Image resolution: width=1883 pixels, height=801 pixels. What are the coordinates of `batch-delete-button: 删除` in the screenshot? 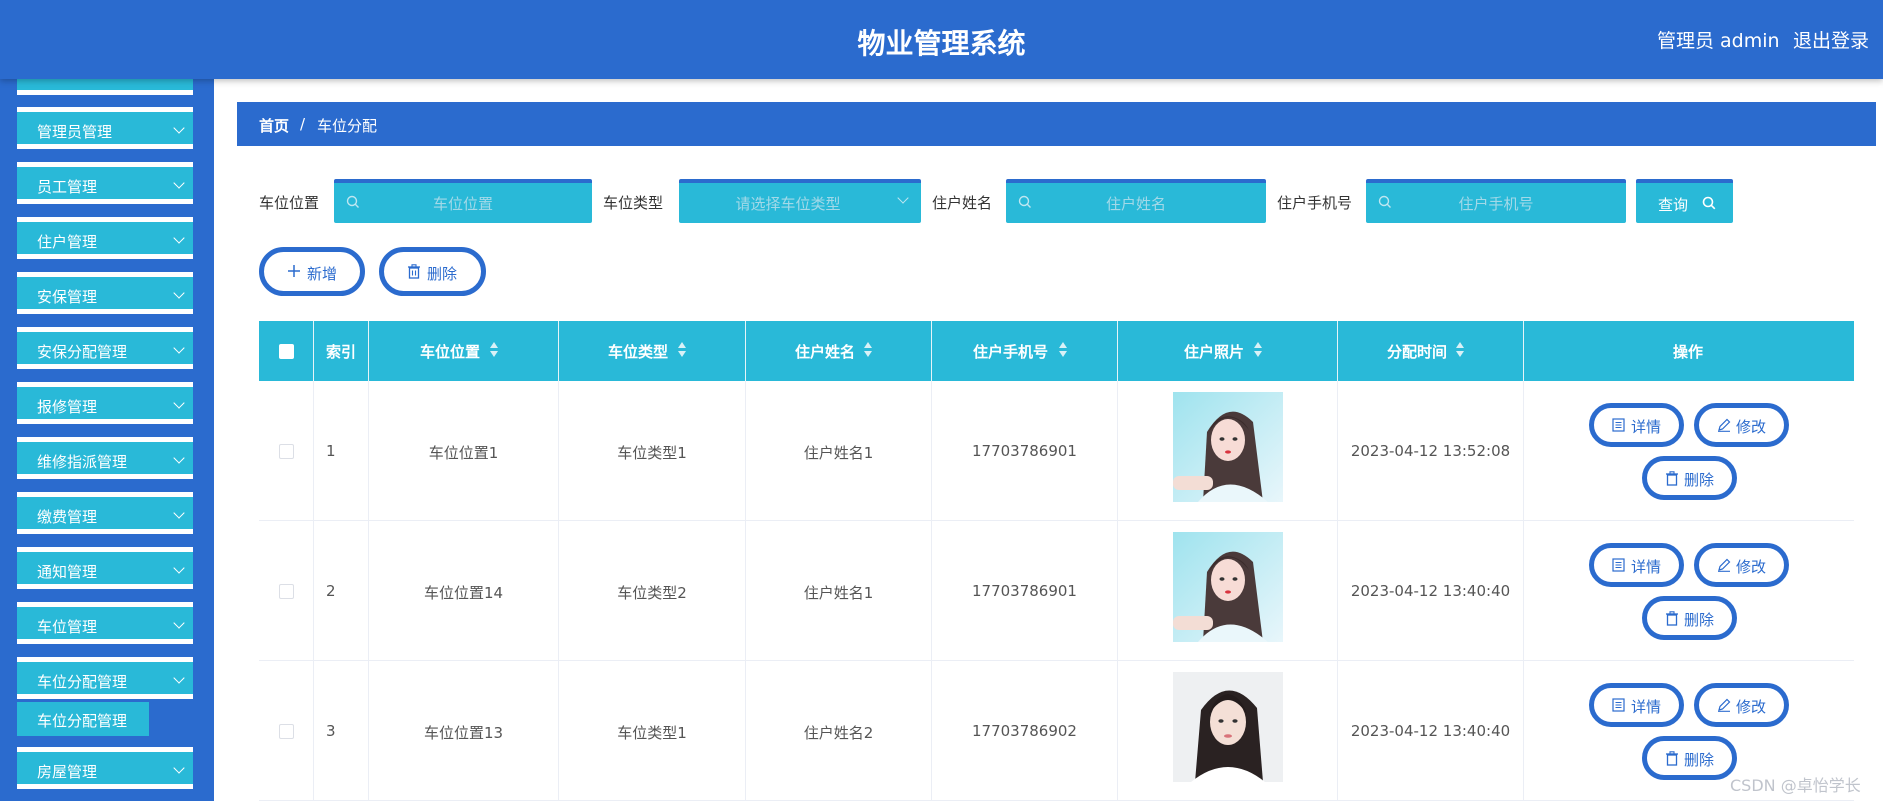 It's located at (432, 271).